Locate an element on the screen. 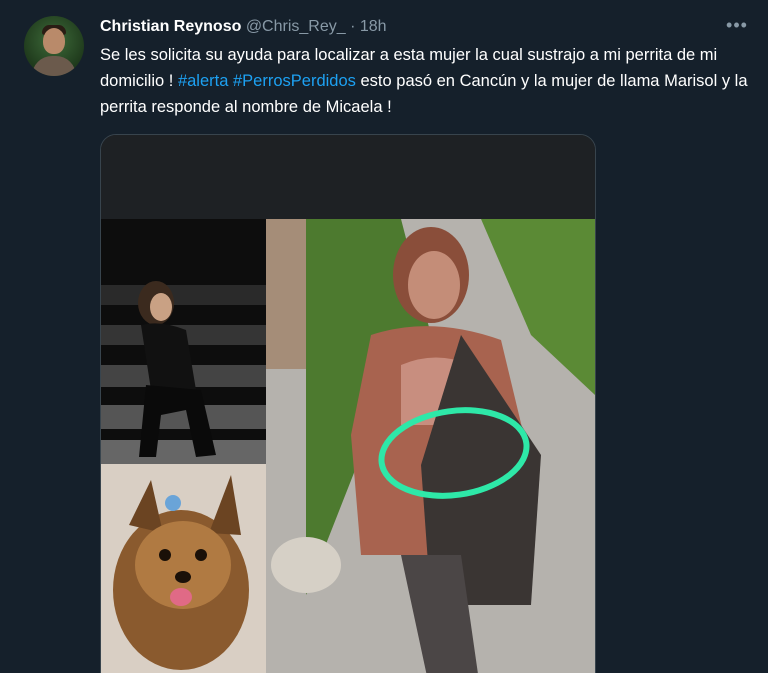 The image size is (768, 673). more-horizontal-icon: ••• is located at coordinates (737, 27).